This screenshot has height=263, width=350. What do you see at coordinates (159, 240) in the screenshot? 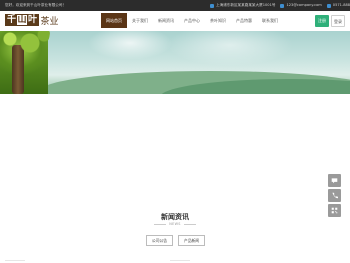
I see `tab-company-notice: 公司公告` at bounding box center [159, 240].